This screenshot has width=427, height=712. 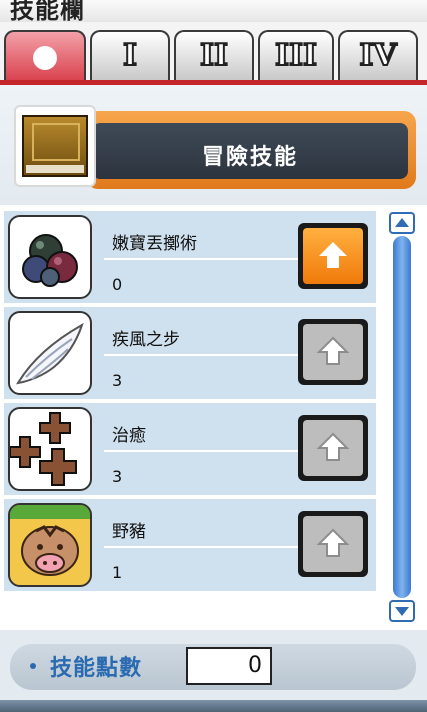 I want to click on tab-bar: I II III IV, so click(x=213, y=53).